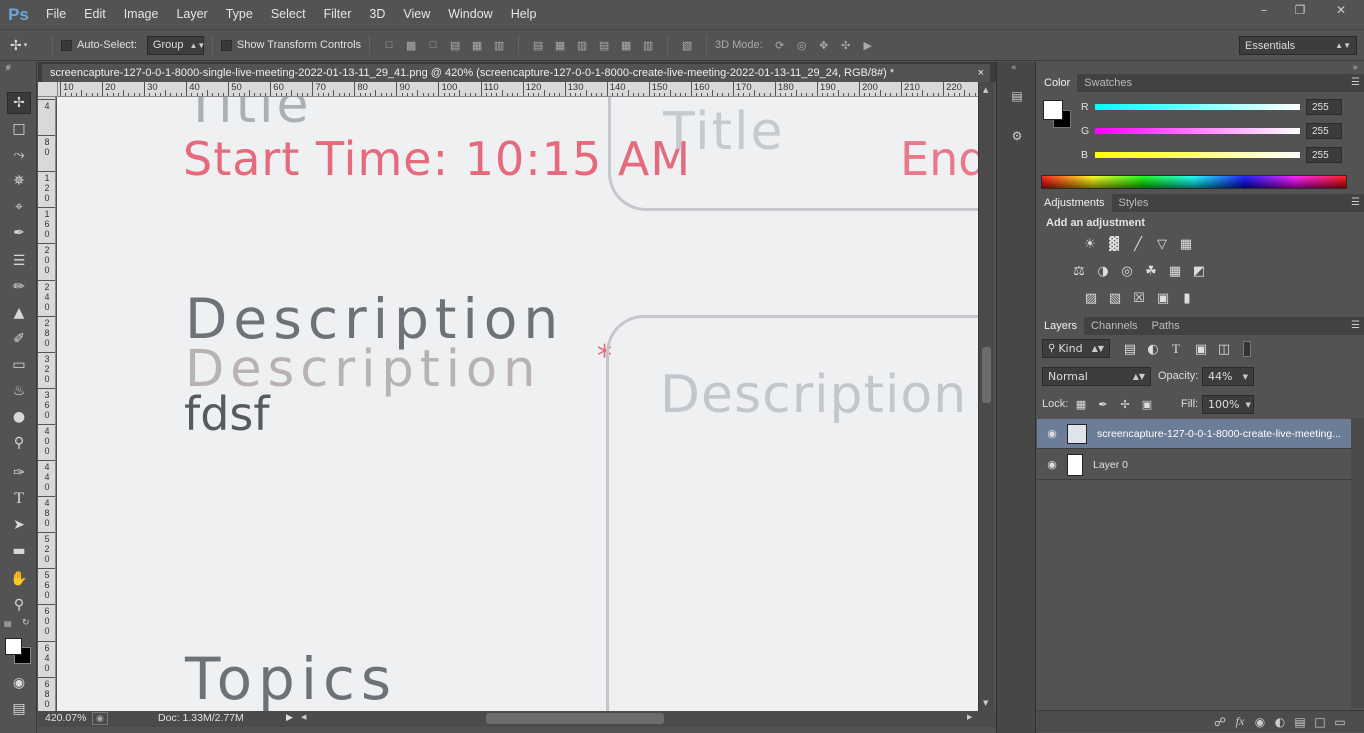 This screenshot has width=1364, height=733. What do you see at coordinates (1247, 349) in the screenshot?
I see `filter-toggle-icon` at bounding box center [1247, 349].